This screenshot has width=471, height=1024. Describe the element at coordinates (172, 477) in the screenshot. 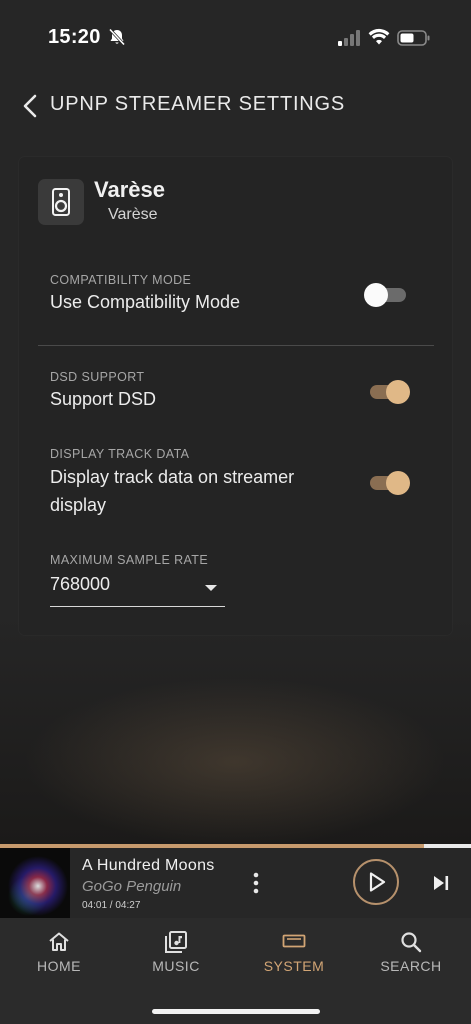

I see `display-track-data-label-line1: Display track data on streamer` at that location.